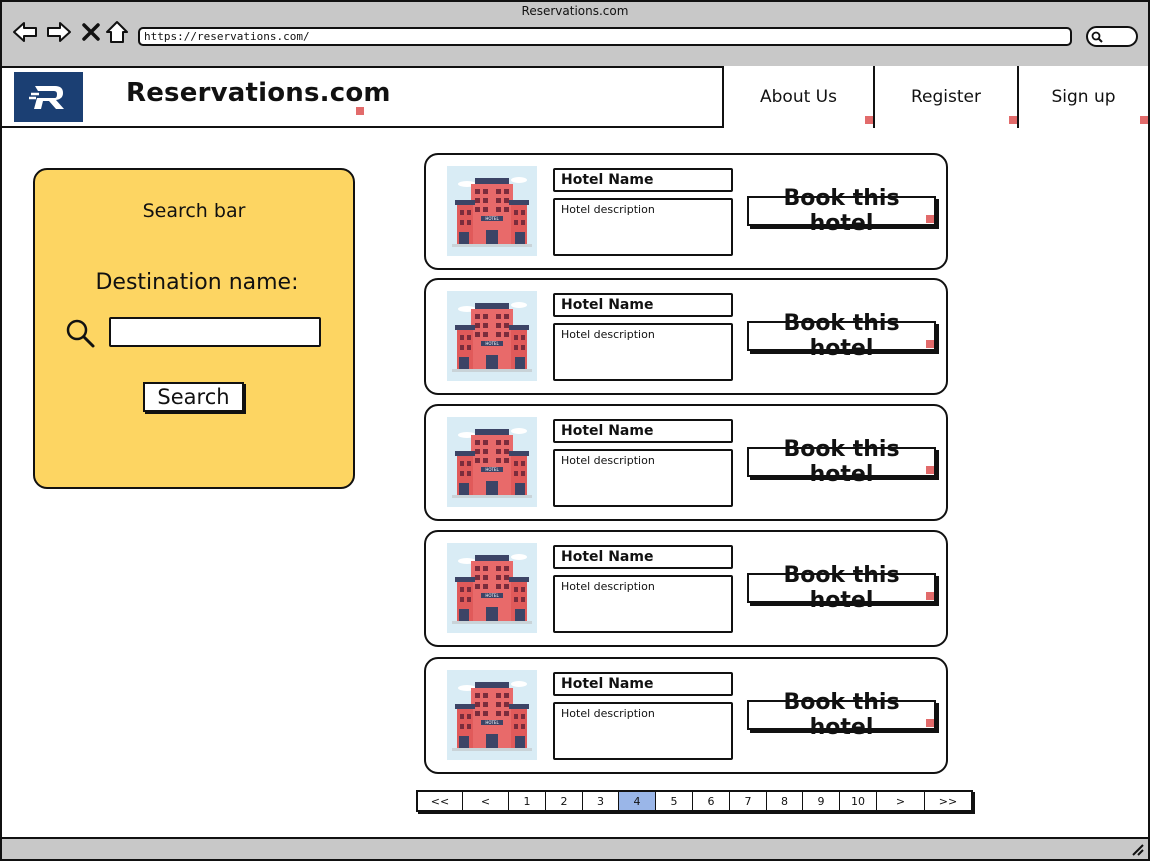 This screenshot has width=1150, height=861. What do you see at coordinates (711, 801) in the screenshot?
I see `page-link: 6` at bounding box center [711, 801].